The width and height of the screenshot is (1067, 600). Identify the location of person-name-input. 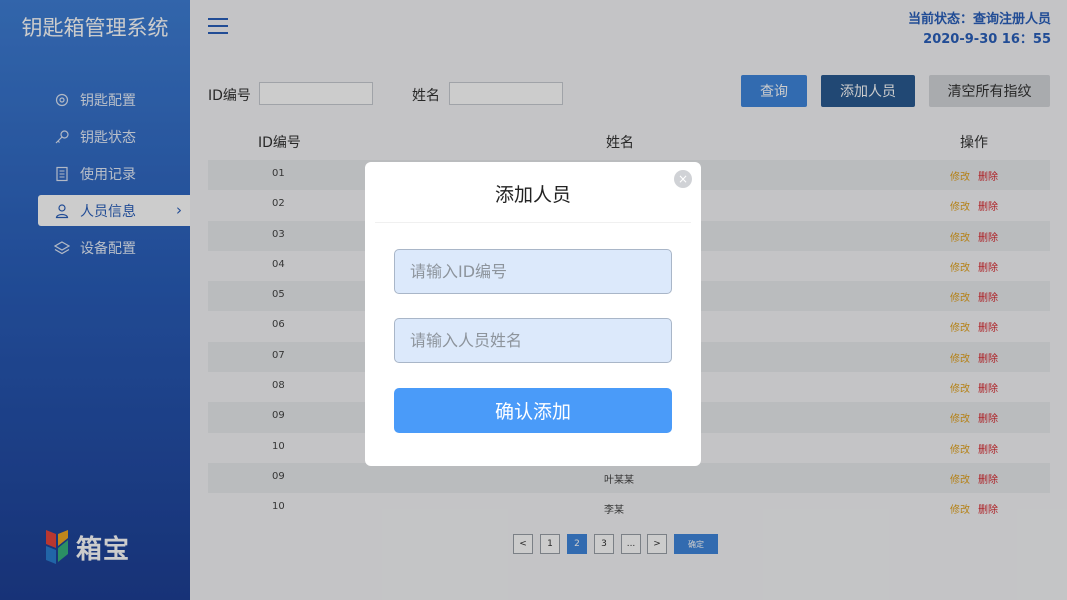
(533, 340).